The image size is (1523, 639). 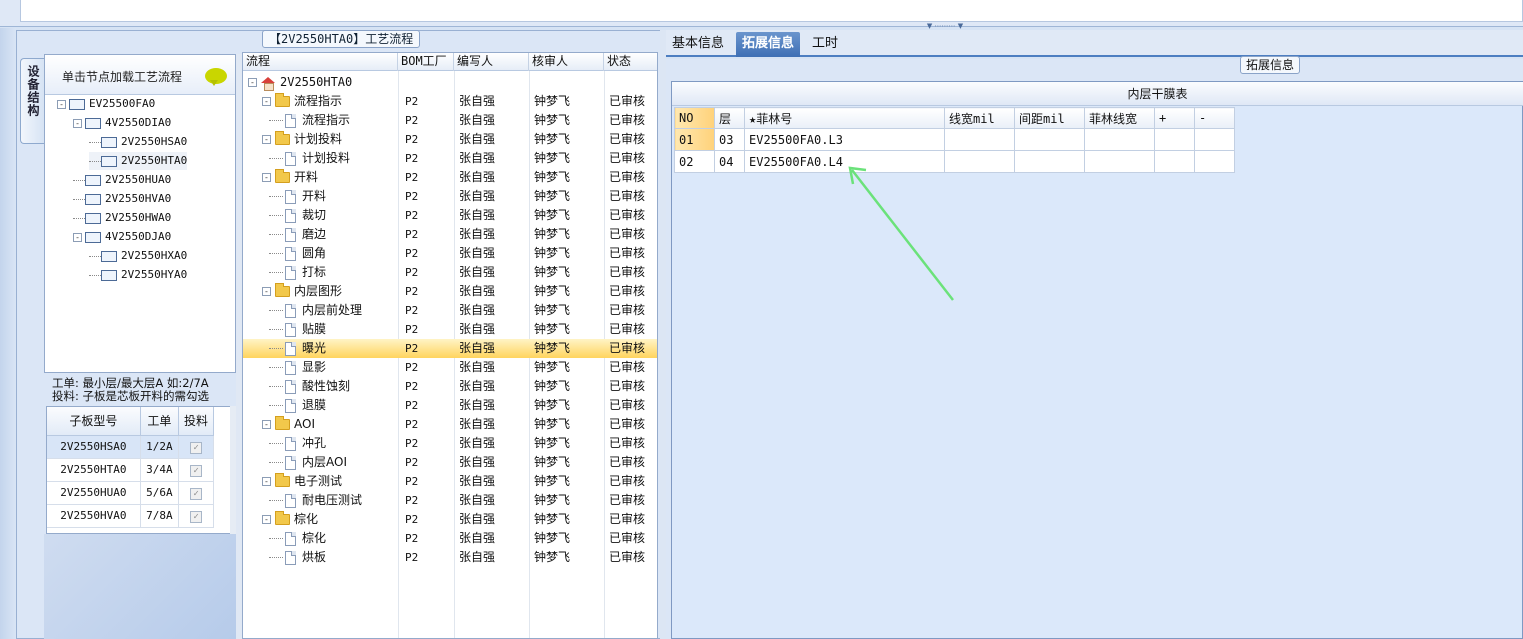 What do you see at coordinates (1214, 118) in the screenshot?
I see `remove-row-button: -` at bounding box center [1214, 118].